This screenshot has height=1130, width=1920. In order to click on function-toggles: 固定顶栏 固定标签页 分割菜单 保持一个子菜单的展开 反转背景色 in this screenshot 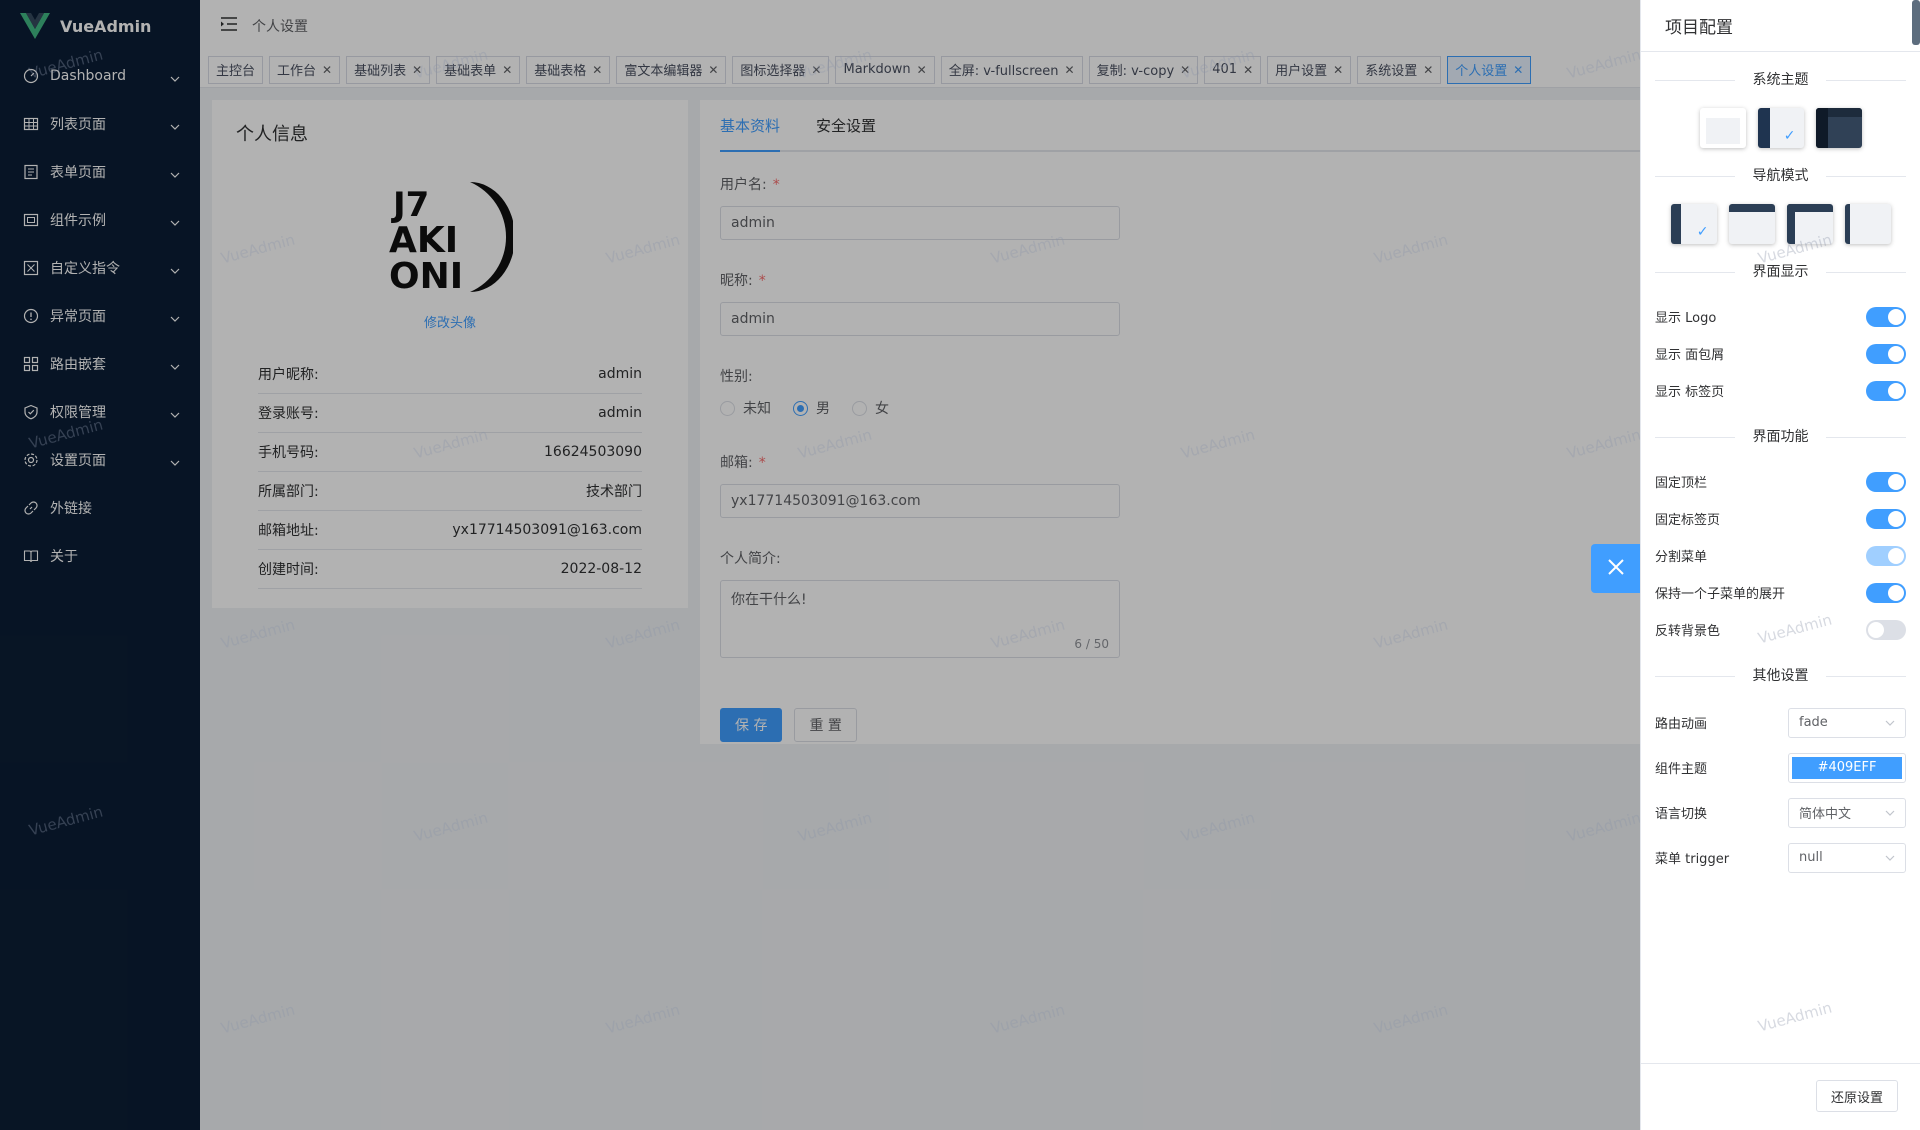, I will do `click(1780, 555)`.